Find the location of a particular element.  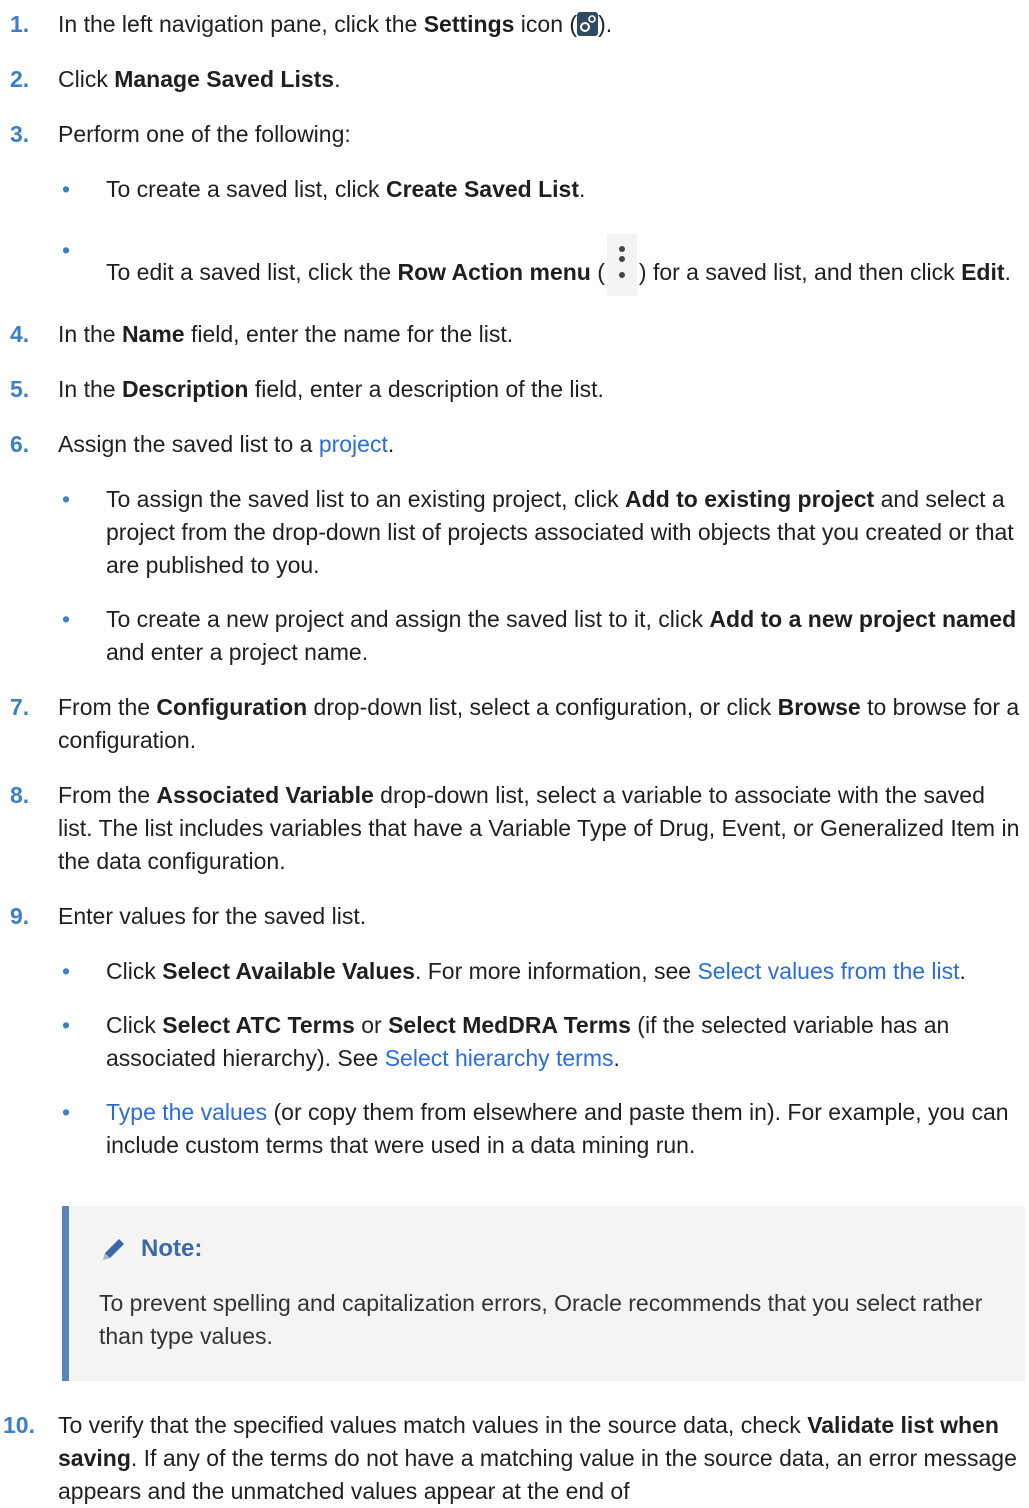

step-number: 10. is located at coordinates (19, 1425).